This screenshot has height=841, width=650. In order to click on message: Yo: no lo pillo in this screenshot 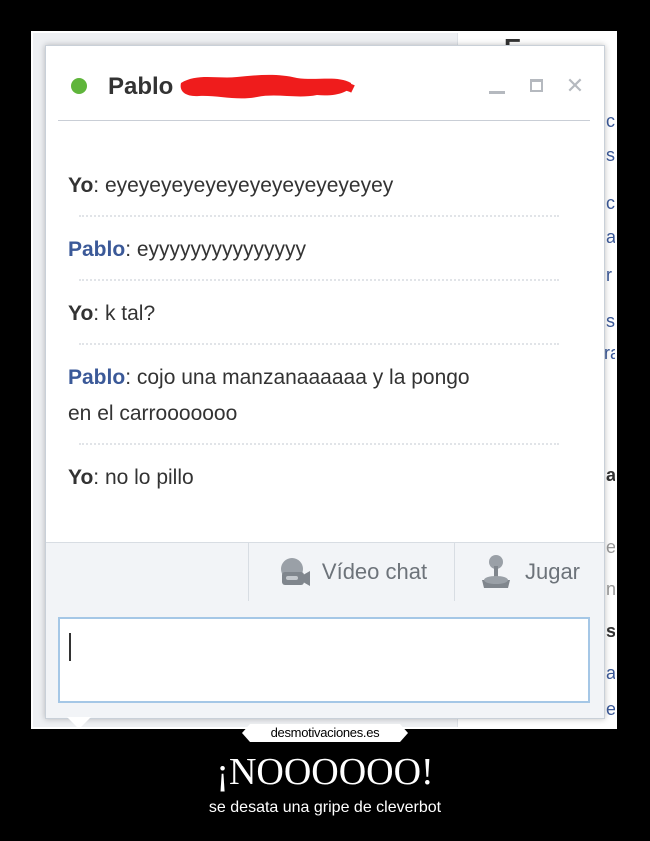, I will do `click(308, 478)`.